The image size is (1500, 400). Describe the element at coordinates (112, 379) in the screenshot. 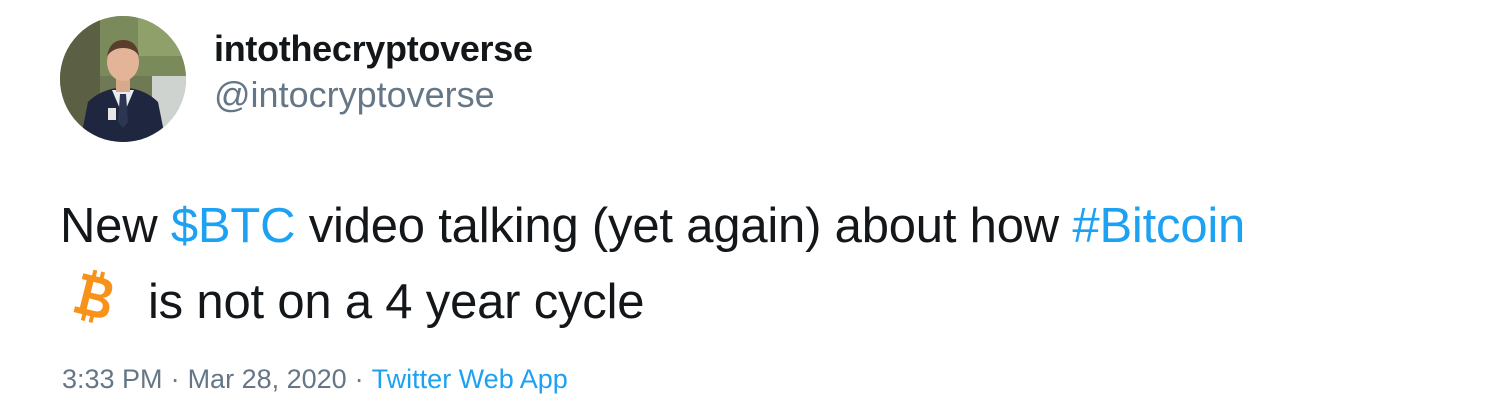

I see `tweet-time: 3:33 PM` at that location.